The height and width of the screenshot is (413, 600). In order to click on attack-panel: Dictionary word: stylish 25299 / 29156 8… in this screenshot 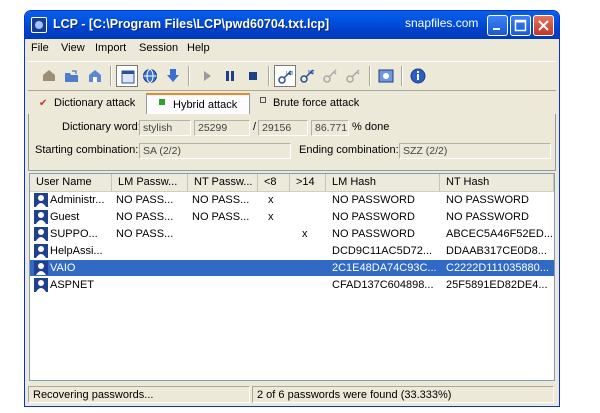, I will do `click(292, 142)`.